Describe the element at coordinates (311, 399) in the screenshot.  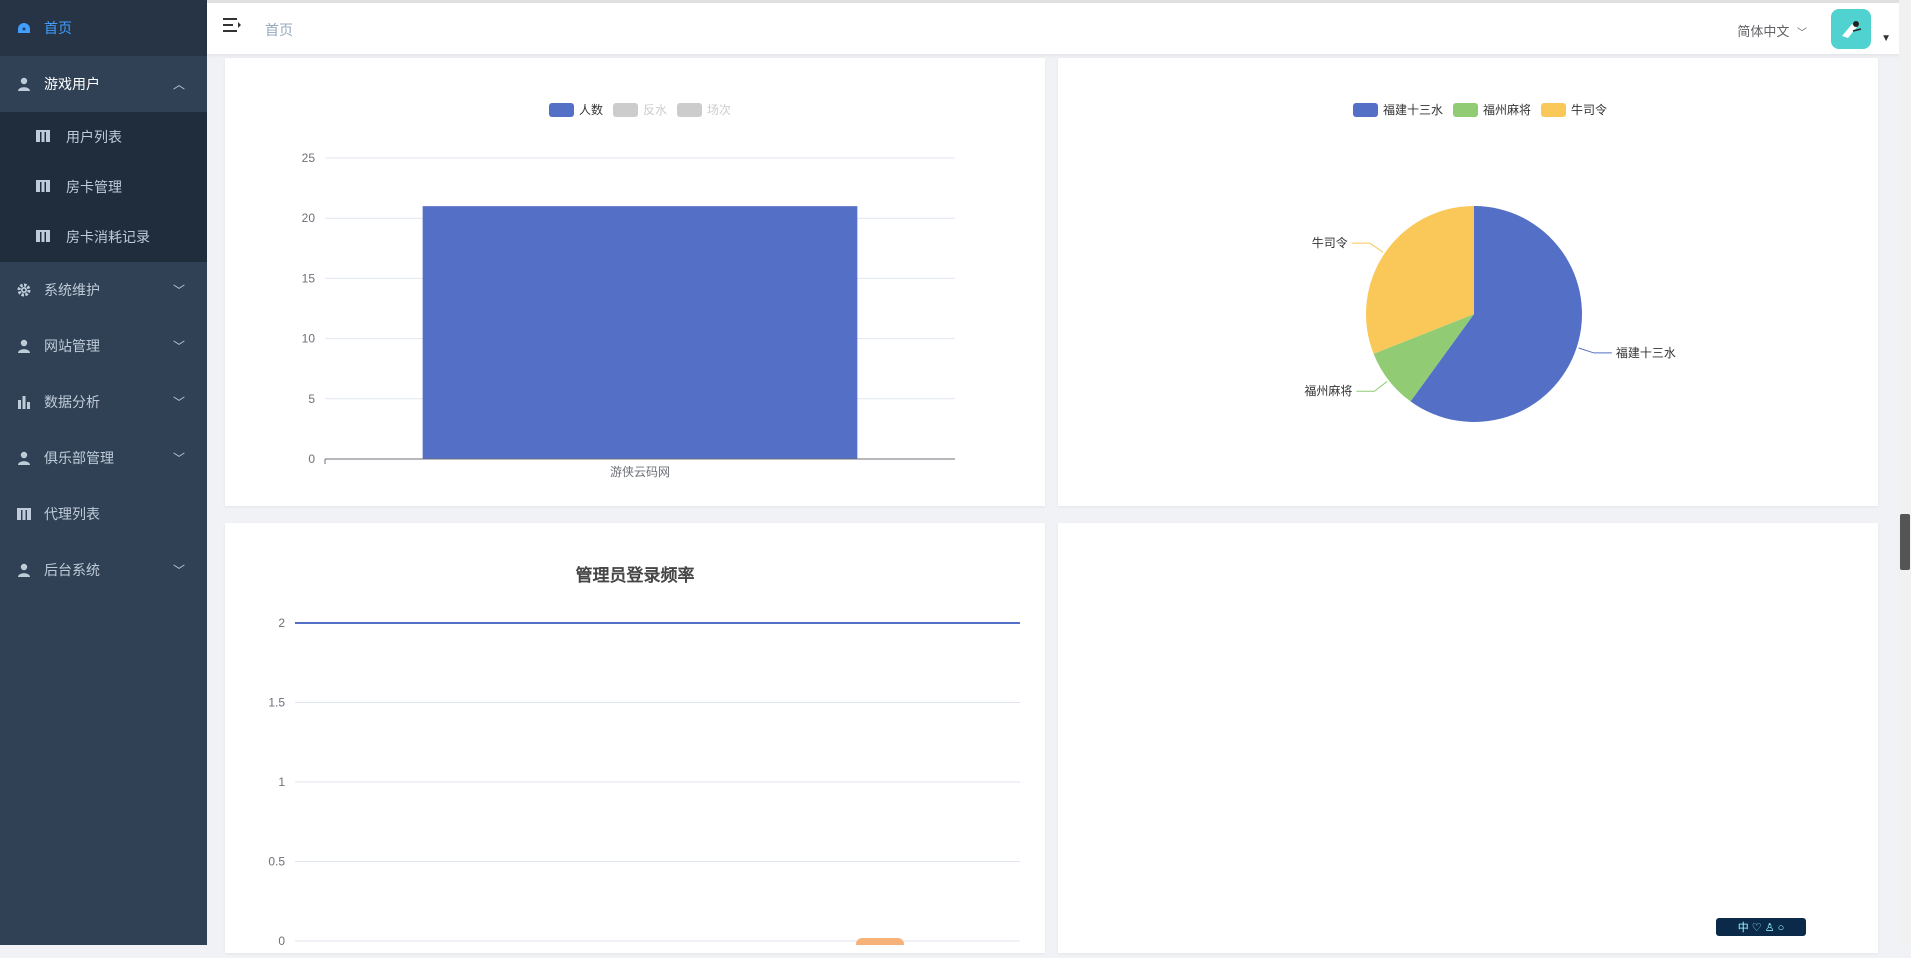
I see `y-tick-label: 5` at that location.